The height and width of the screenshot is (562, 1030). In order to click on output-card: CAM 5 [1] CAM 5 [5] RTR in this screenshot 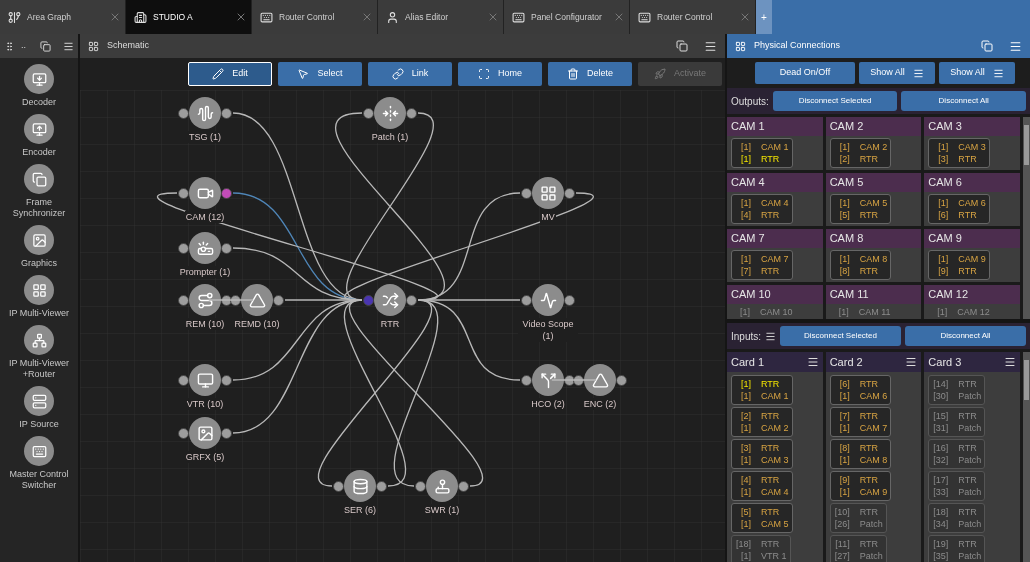, I will do `click(873, 199)`.